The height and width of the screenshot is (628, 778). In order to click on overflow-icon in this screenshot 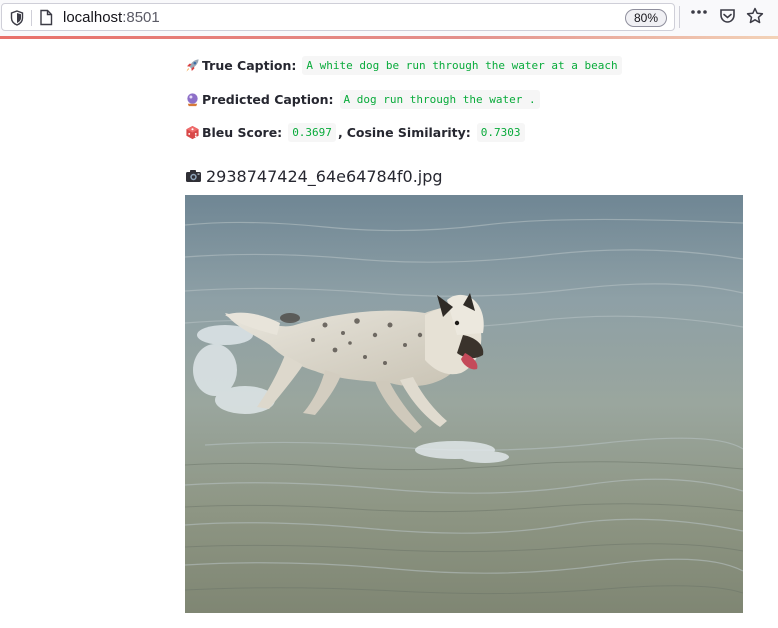, I will do `click(699, 12)`.